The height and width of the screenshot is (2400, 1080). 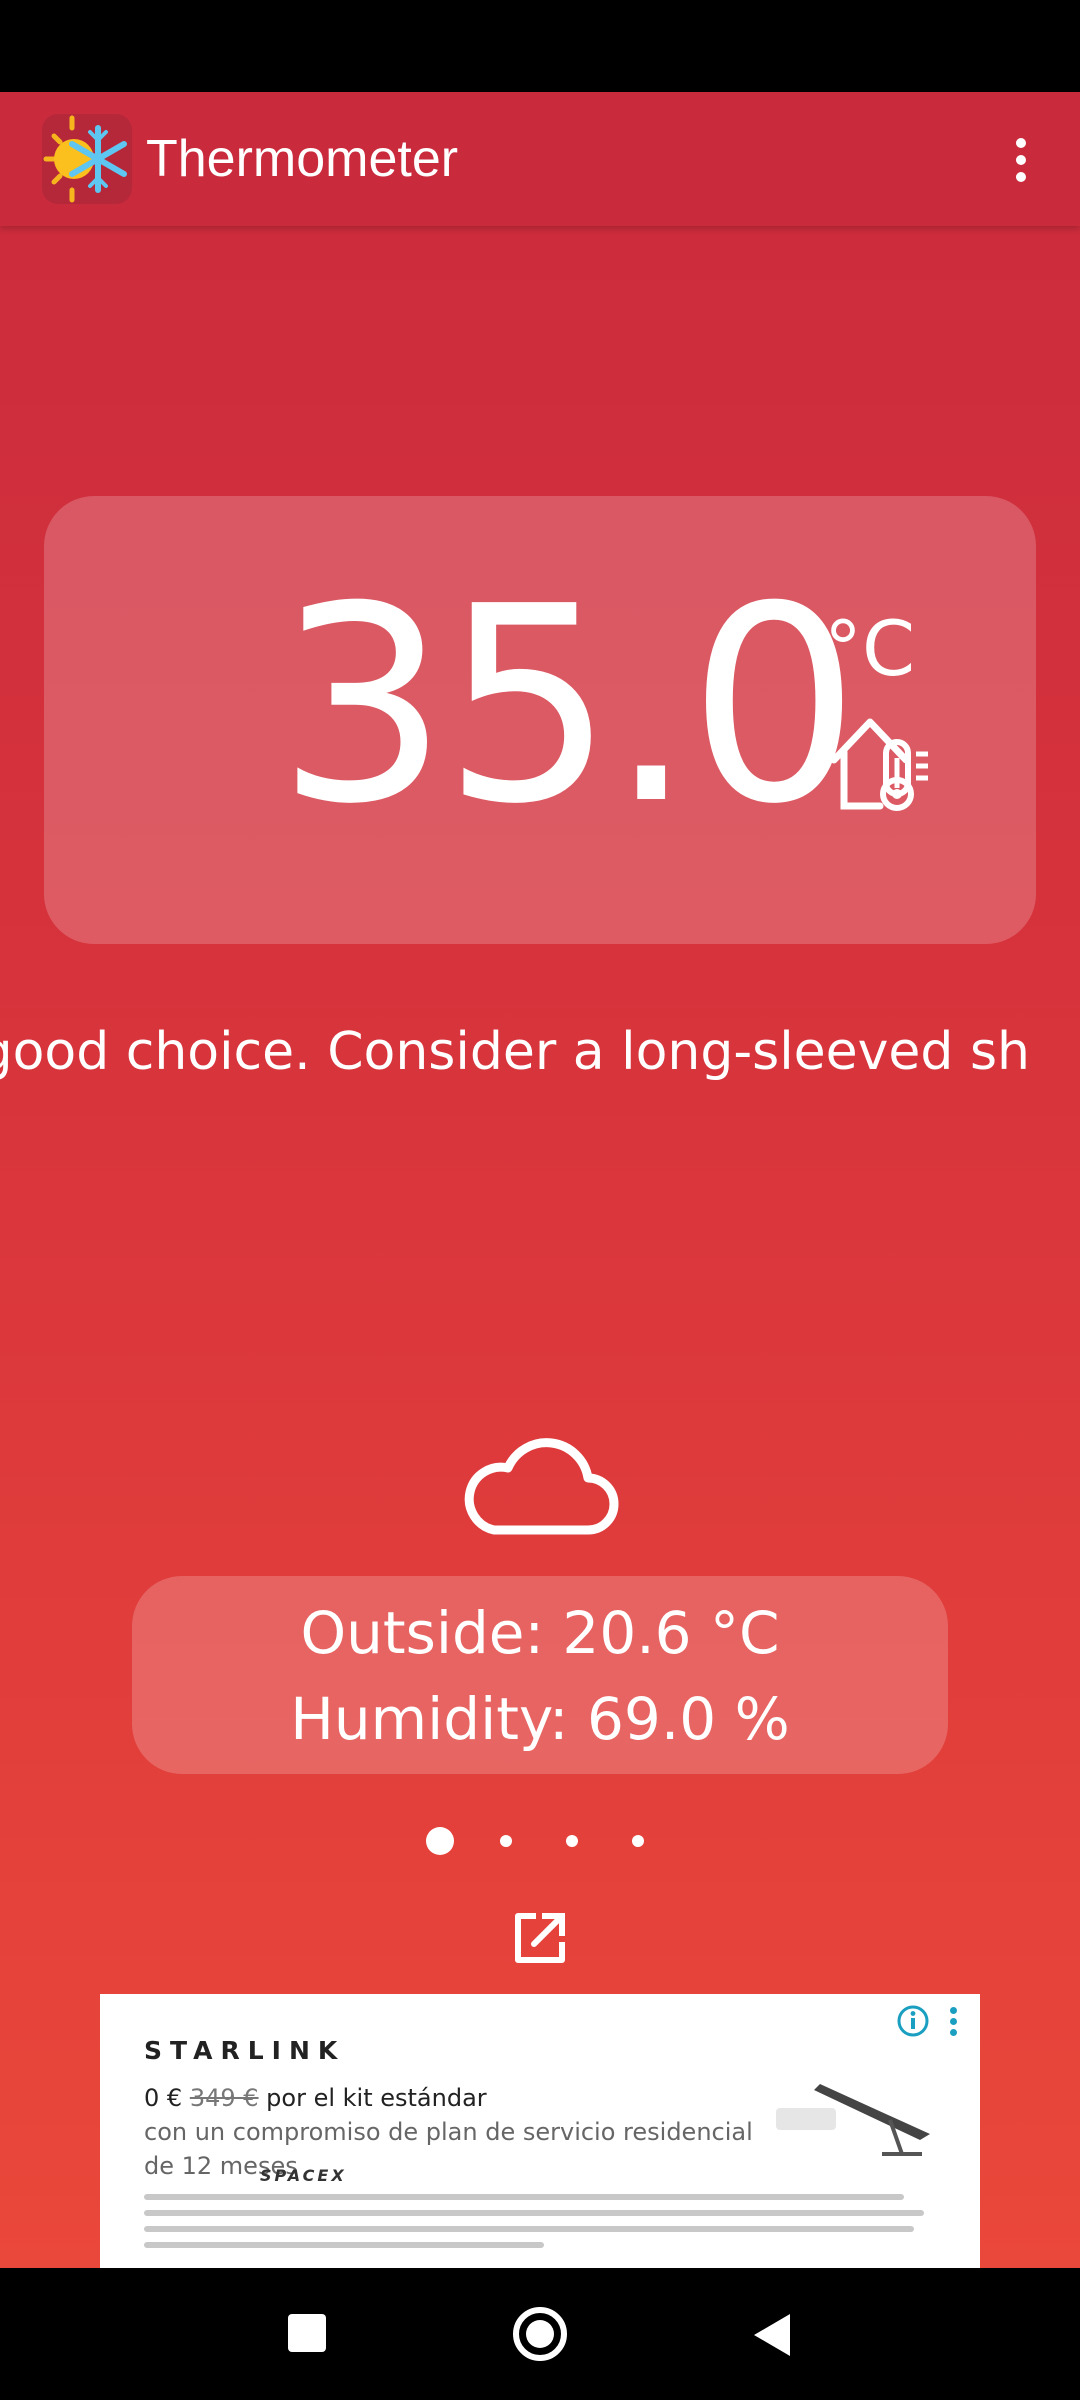 What do you see at coordinates (870, 648) in the screenshot?
I see `temperature-unit: °C` at bounding box center [870, 648].